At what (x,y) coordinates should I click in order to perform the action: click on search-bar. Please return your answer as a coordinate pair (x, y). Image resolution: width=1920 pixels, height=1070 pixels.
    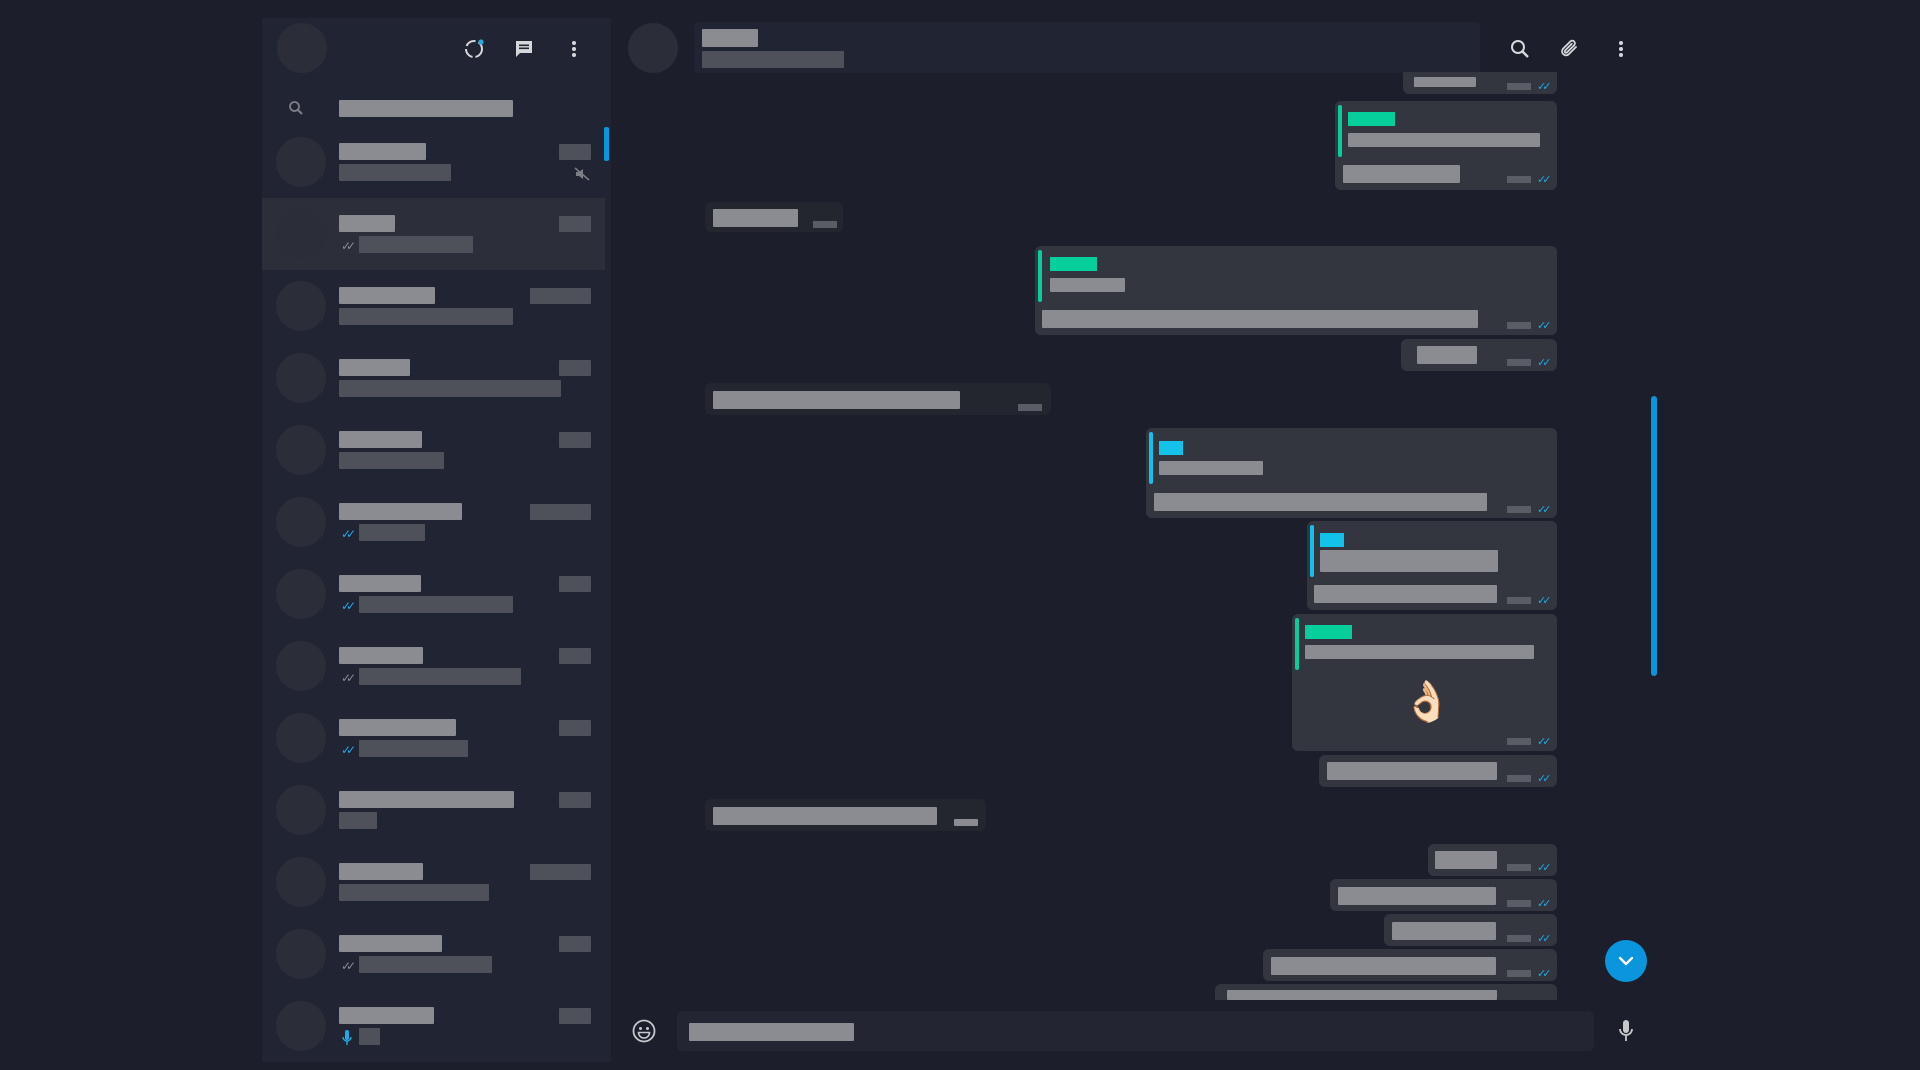
    Looking at the image, I should click on (436, 109).